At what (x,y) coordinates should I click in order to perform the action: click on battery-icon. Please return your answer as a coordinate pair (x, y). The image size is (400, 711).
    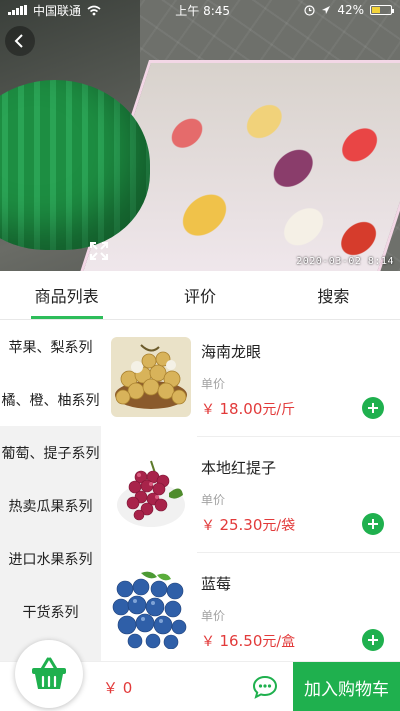
    Looking at the image, I should click on (381, 10).